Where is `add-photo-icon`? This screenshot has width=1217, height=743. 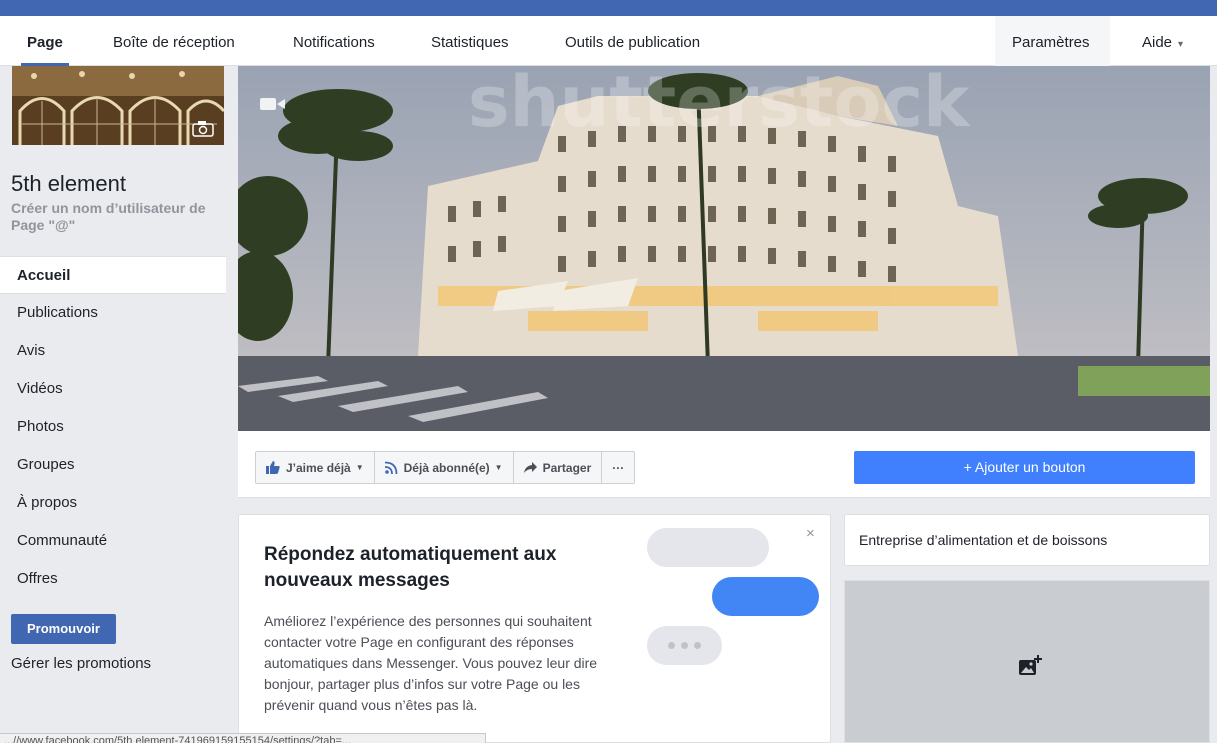
add-photo-icon is located at coordinates (1030, 665).